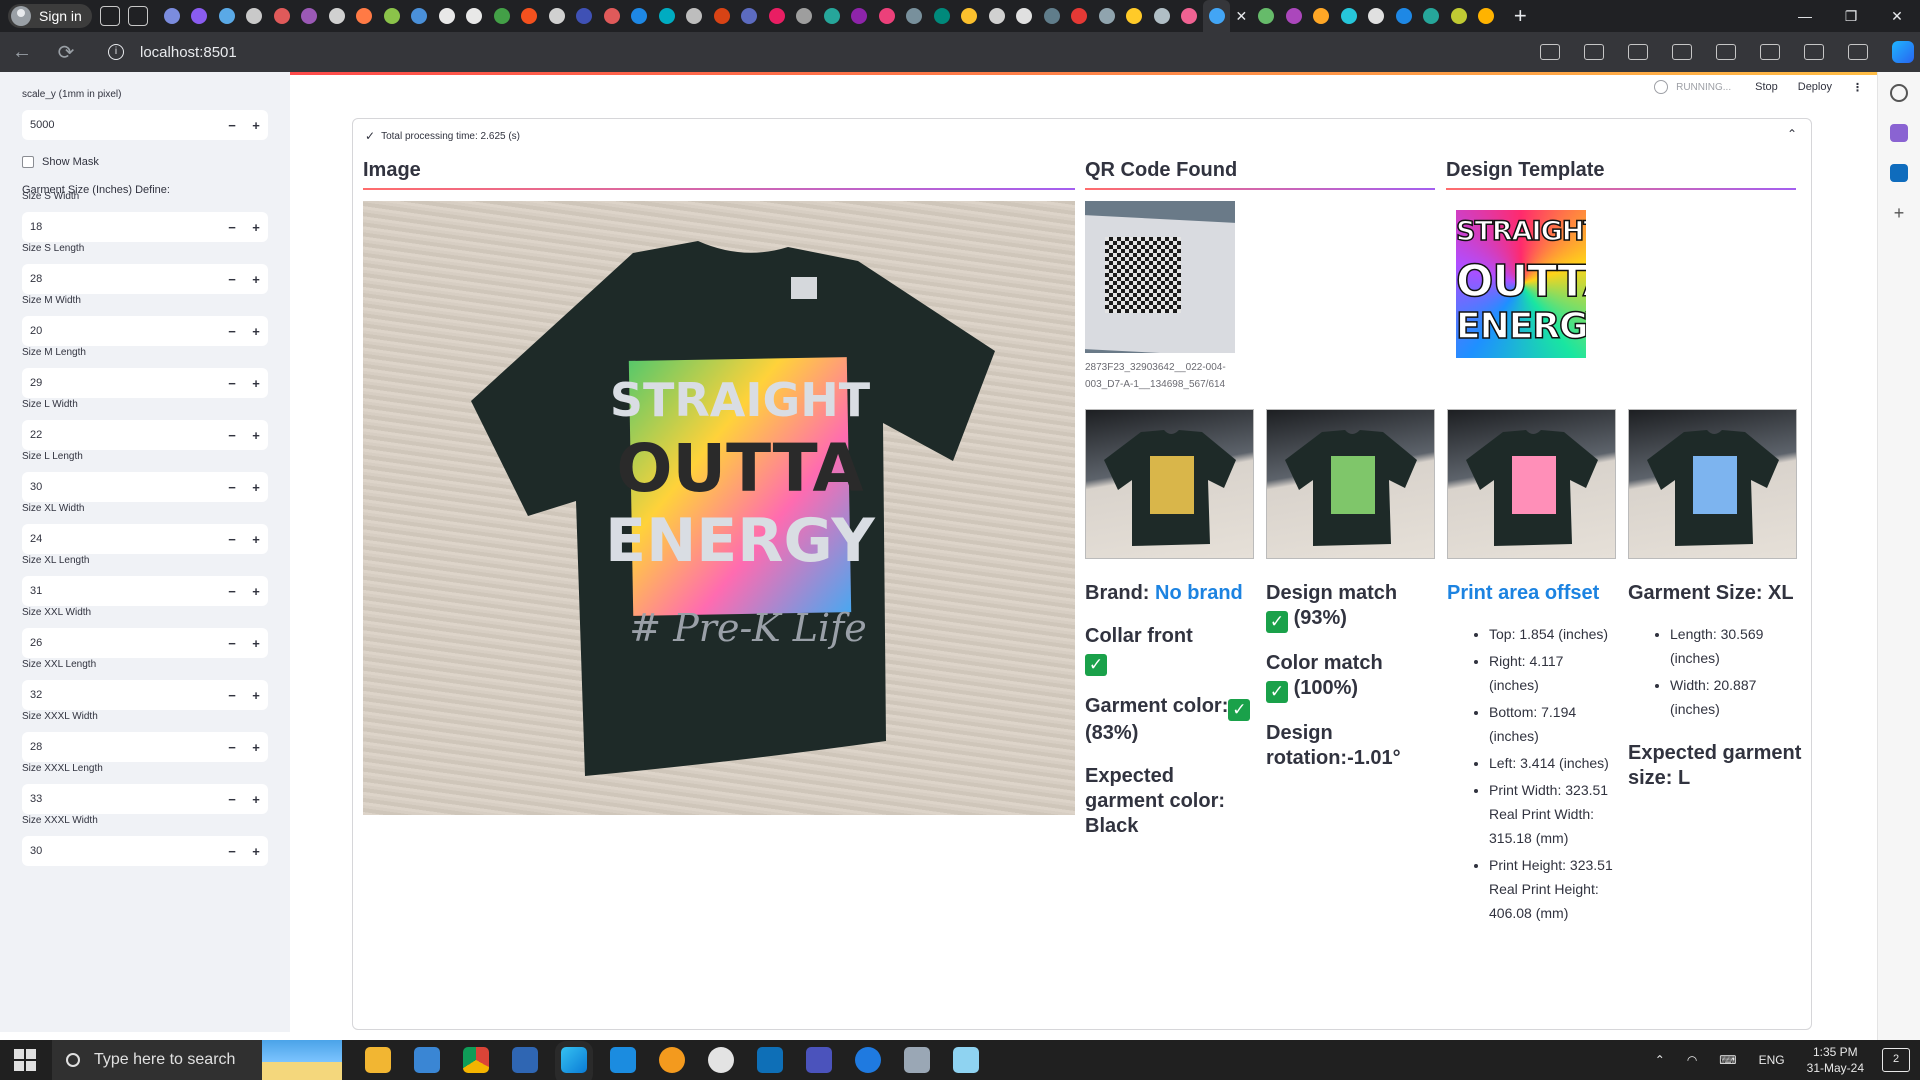 This screenshot has width=1920, height=1080. Describe the element at coordinates (172, 52) in the screenshot. I see `url-field: i localhost:8501` at that location.